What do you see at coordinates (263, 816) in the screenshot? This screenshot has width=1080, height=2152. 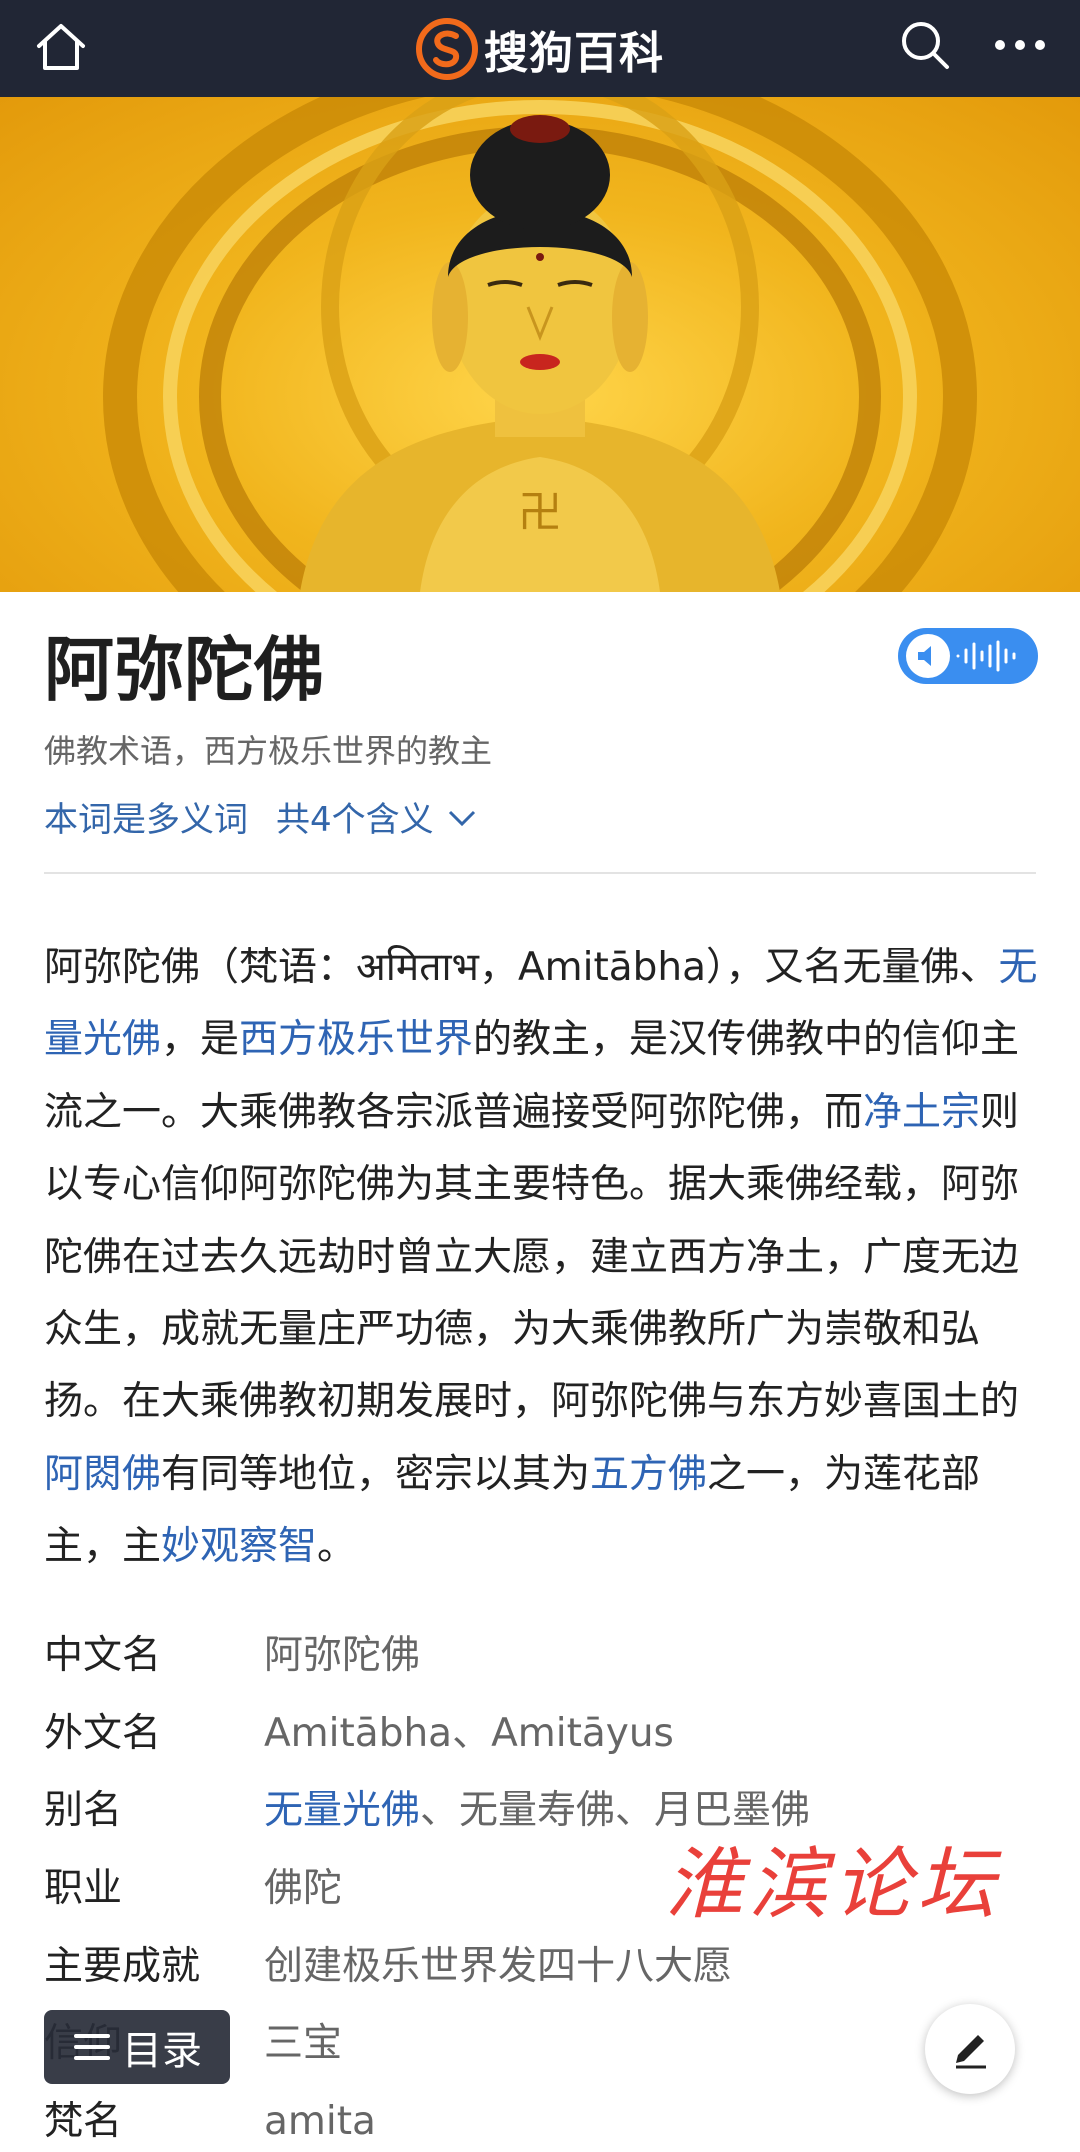 I see `polysemy-bar: 本词是多义词 共4个含义` at bounding box center [263, 816].